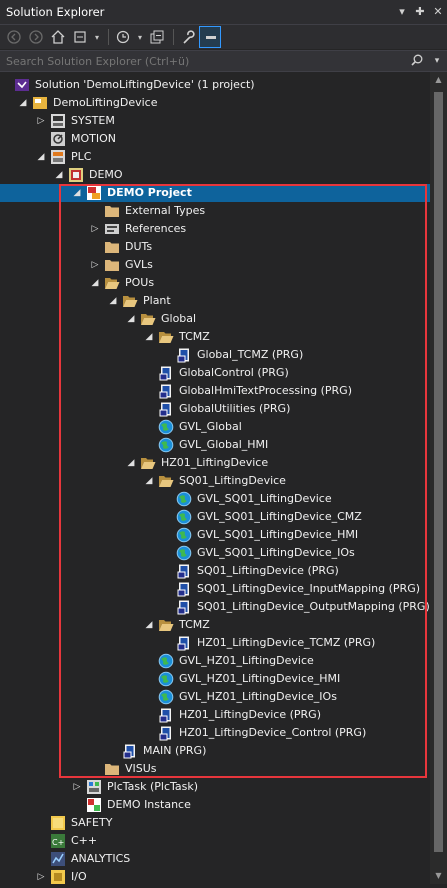  What do you see at coordinates (215, 211) in the screenshot?
I see `tree-item: External Types` at bounding box center [215, 211].